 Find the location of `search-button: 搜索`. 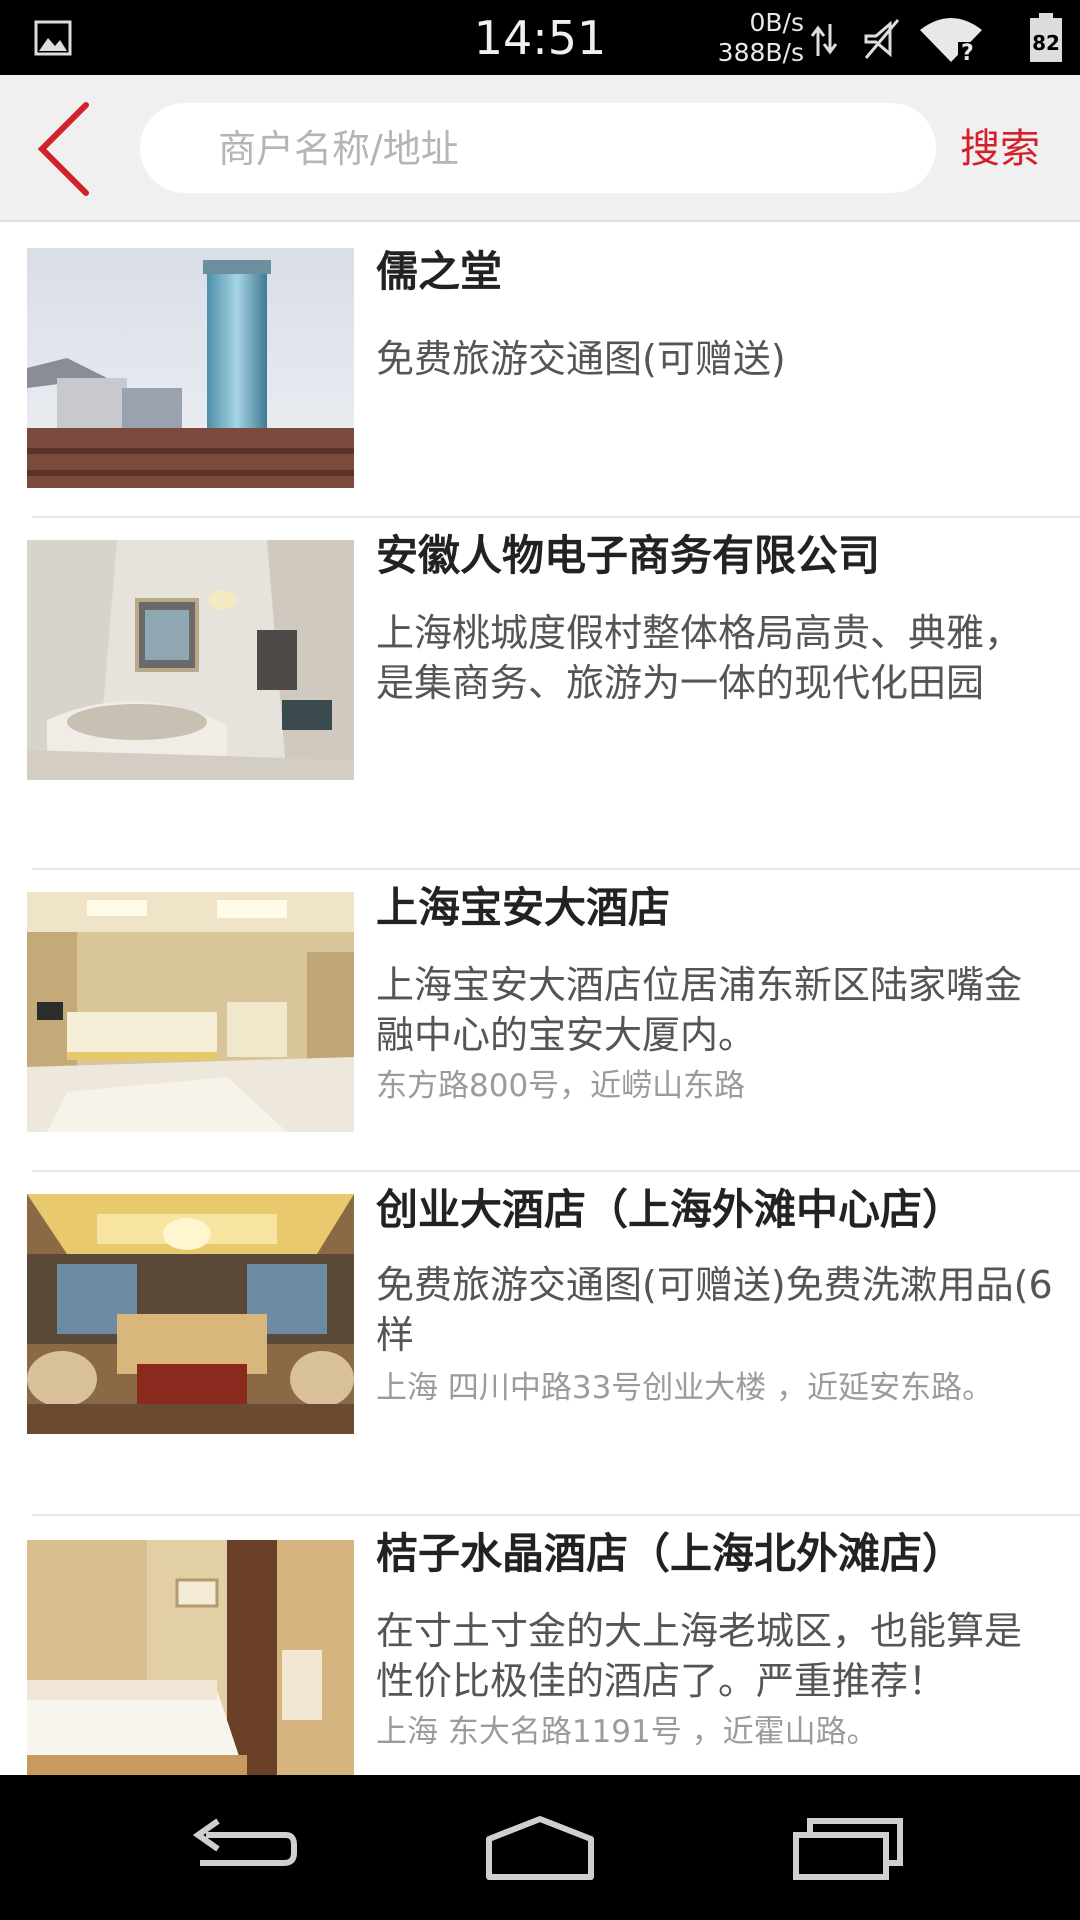

search-button: 搜索 is located at coordinates (1015, 149).